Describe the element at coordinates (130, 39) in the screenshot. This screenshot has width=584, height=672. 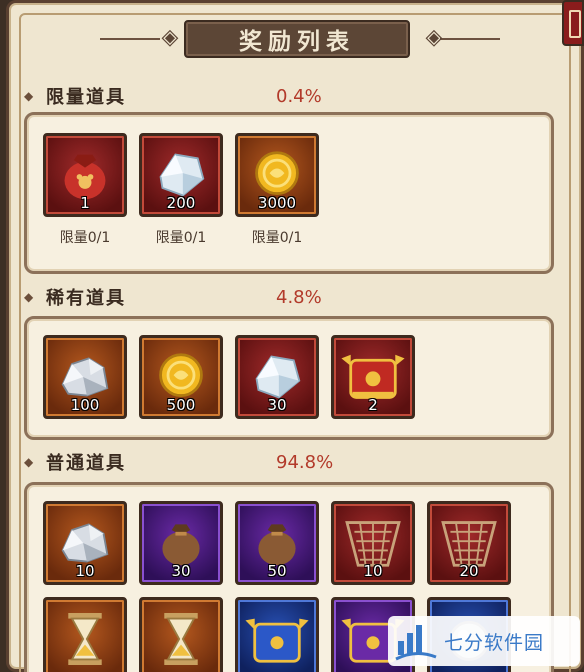
I see `title-line-left` at that location.